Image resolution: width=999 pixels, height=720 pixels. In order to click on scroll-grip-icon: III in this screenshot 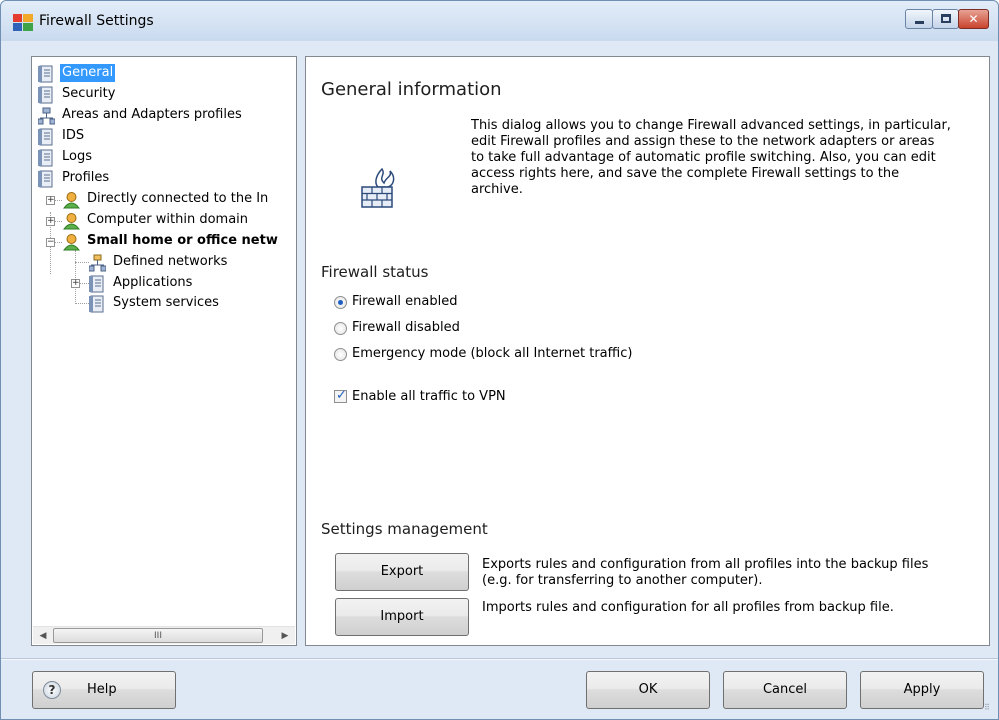, I will do `click(158, 636)`.